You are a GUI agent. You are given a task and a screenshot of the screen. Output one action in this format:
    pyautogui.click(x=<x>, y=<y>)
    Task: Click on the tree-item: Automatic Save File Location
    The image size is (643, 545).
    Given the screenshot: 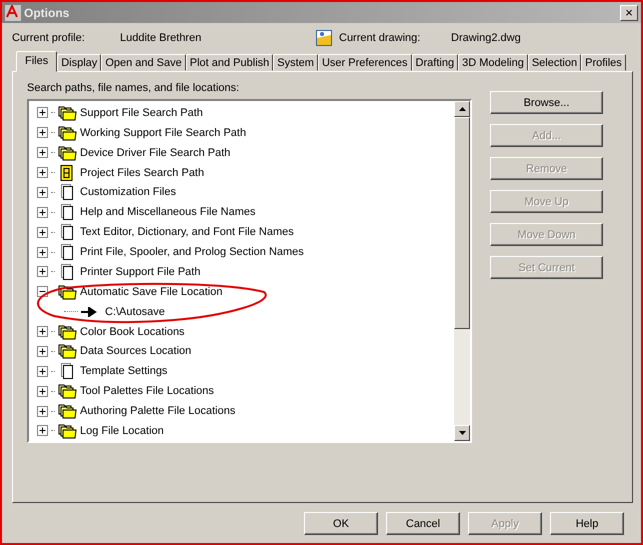 What is the action you would take?
    pyautogui.click(x=151, y=292)
    